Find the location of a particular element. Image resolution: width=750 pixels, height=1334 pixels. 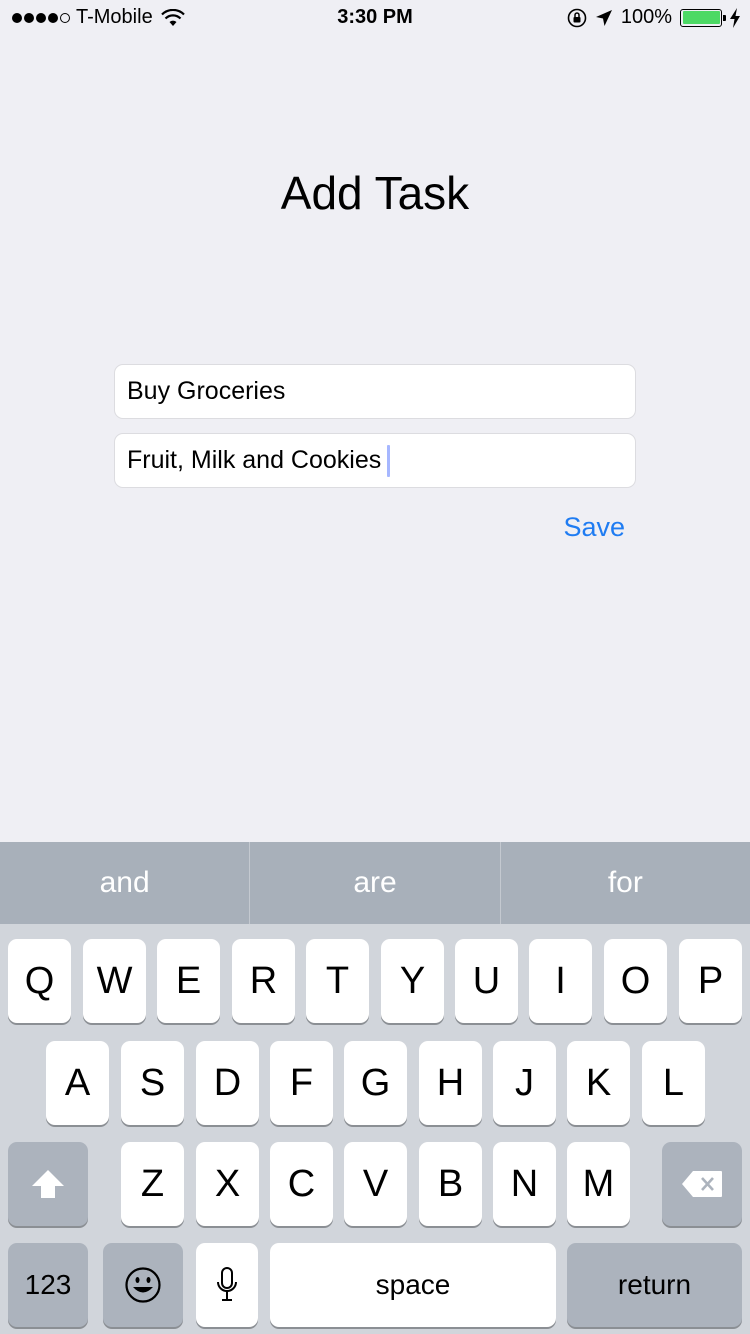

prediction-2: are is located at coordinates (375, 883).